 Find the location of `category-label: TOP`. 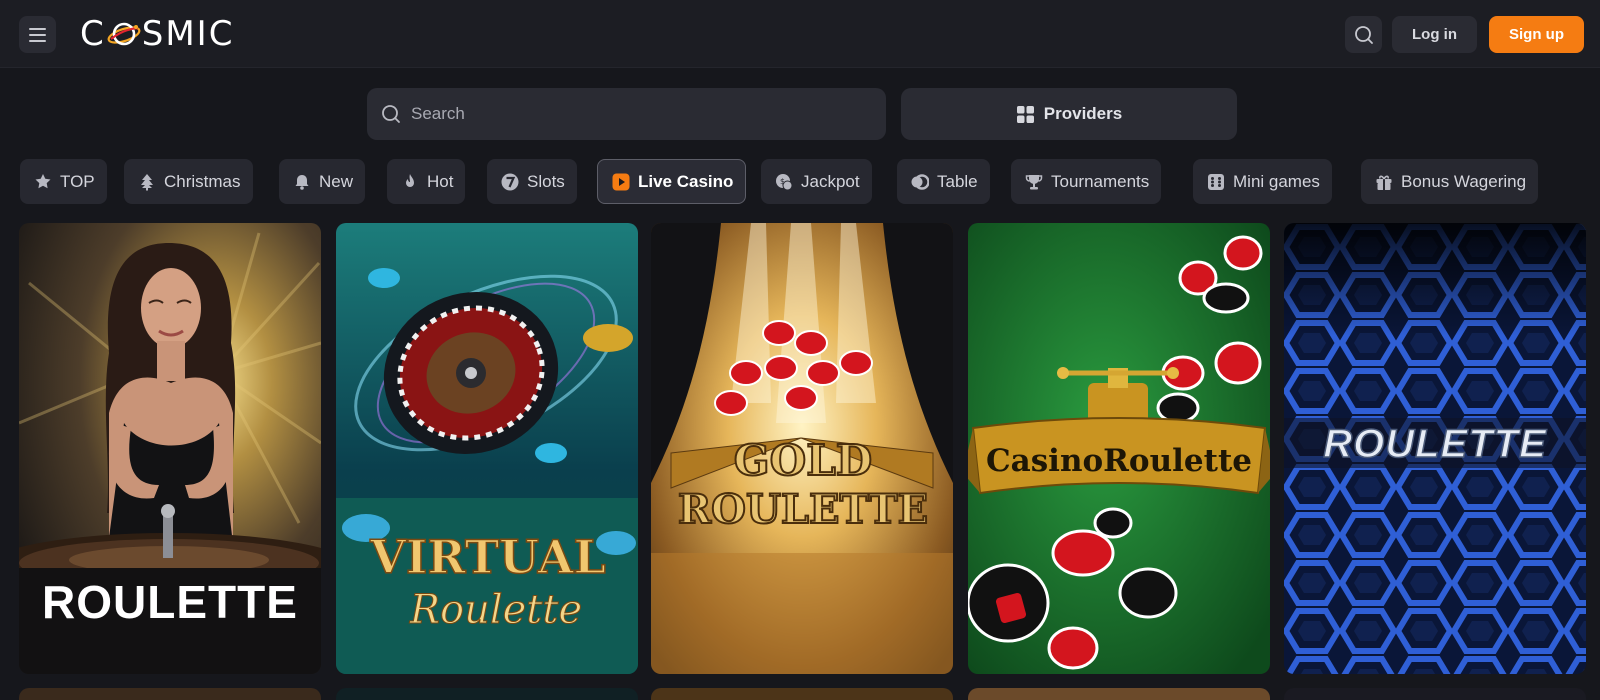

category-label: TOP is located at coordinates (77, 181).